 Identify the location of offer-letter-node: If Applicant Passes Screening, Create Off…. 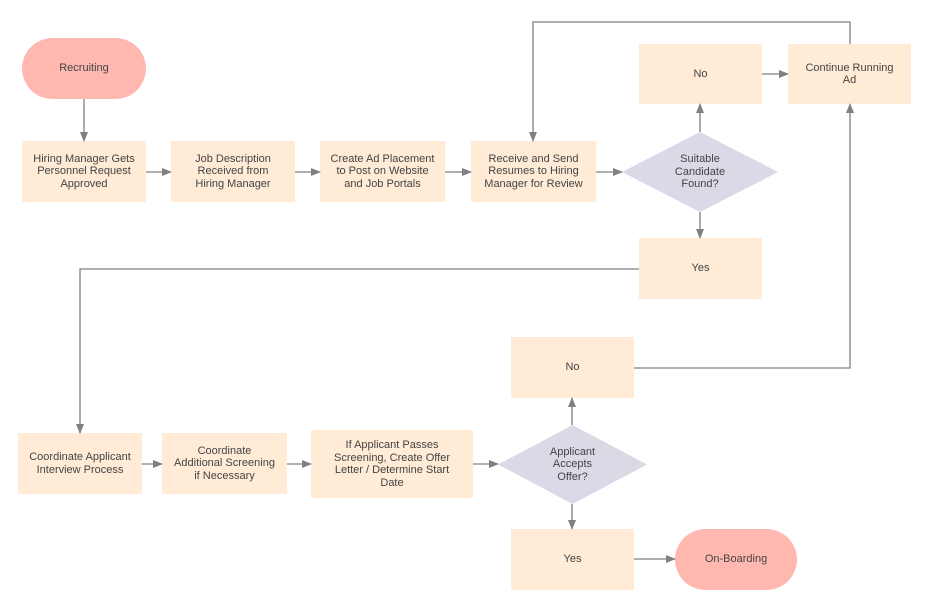
(392, 464).